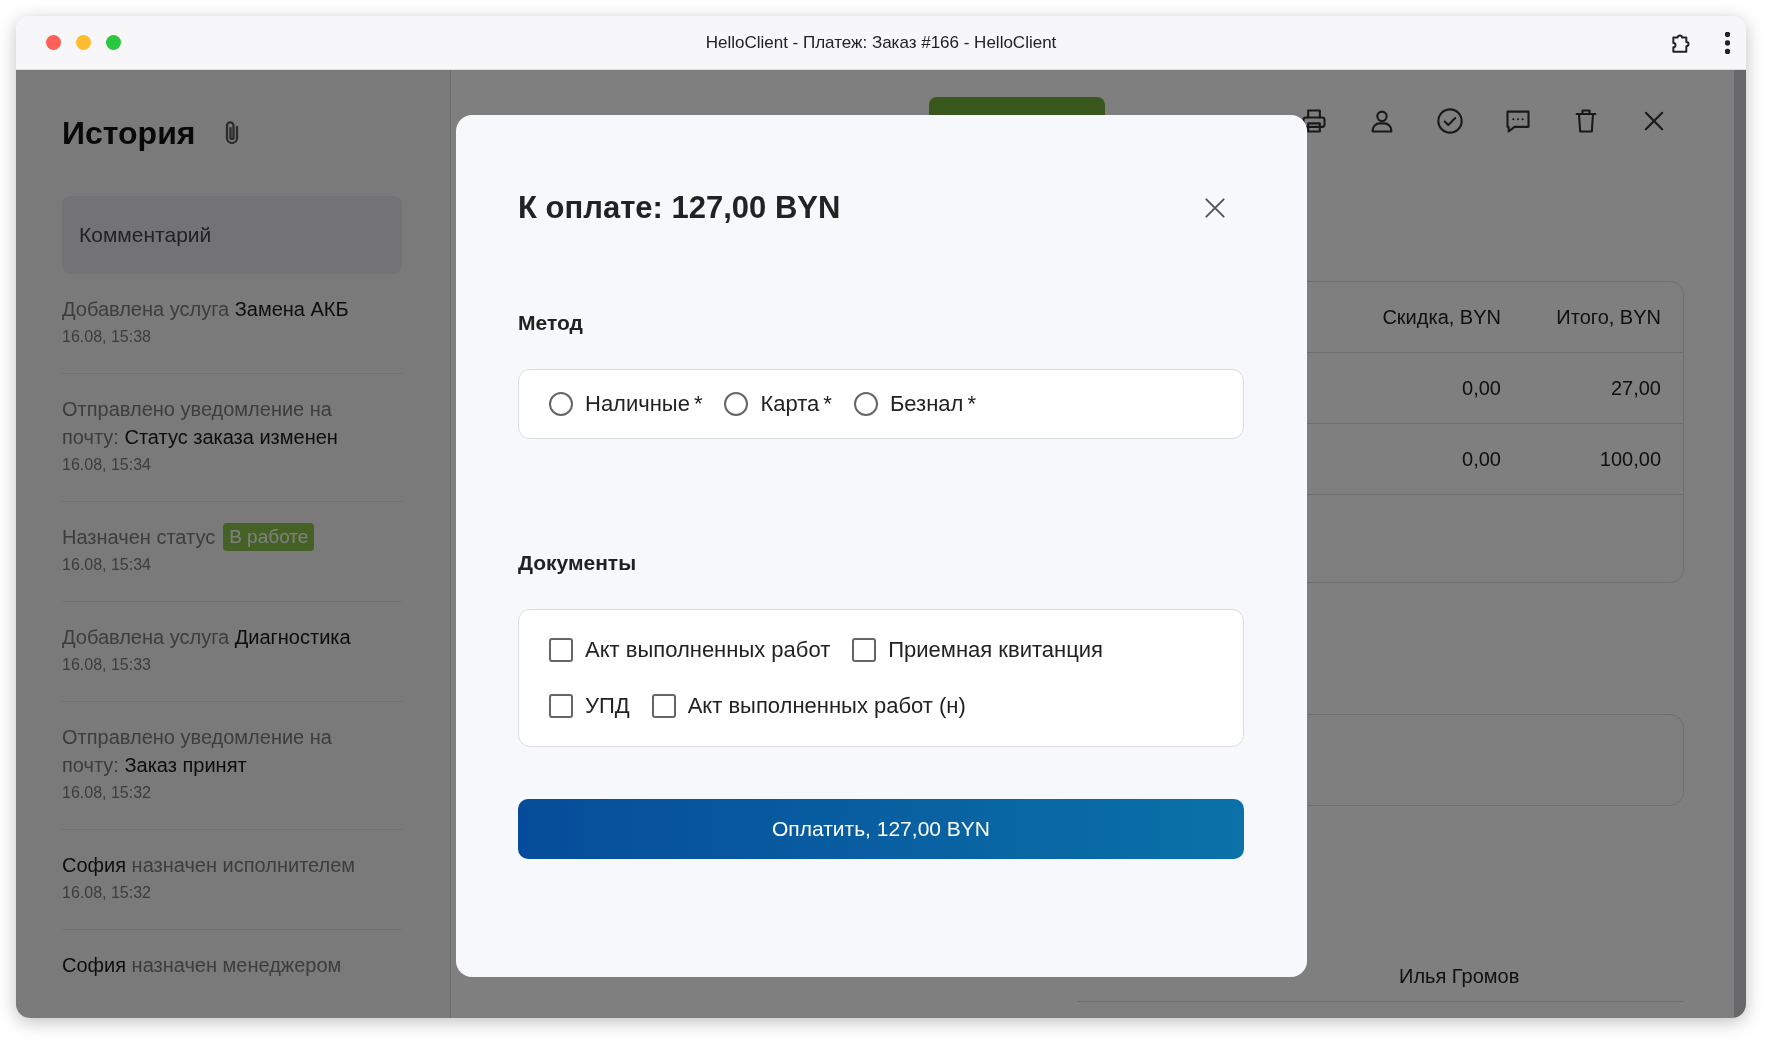 The image size is (1770, 1042). Describe the element at coordinates (626, 404) in the screenshot. I see `radio-option: Наличные *` at that location.